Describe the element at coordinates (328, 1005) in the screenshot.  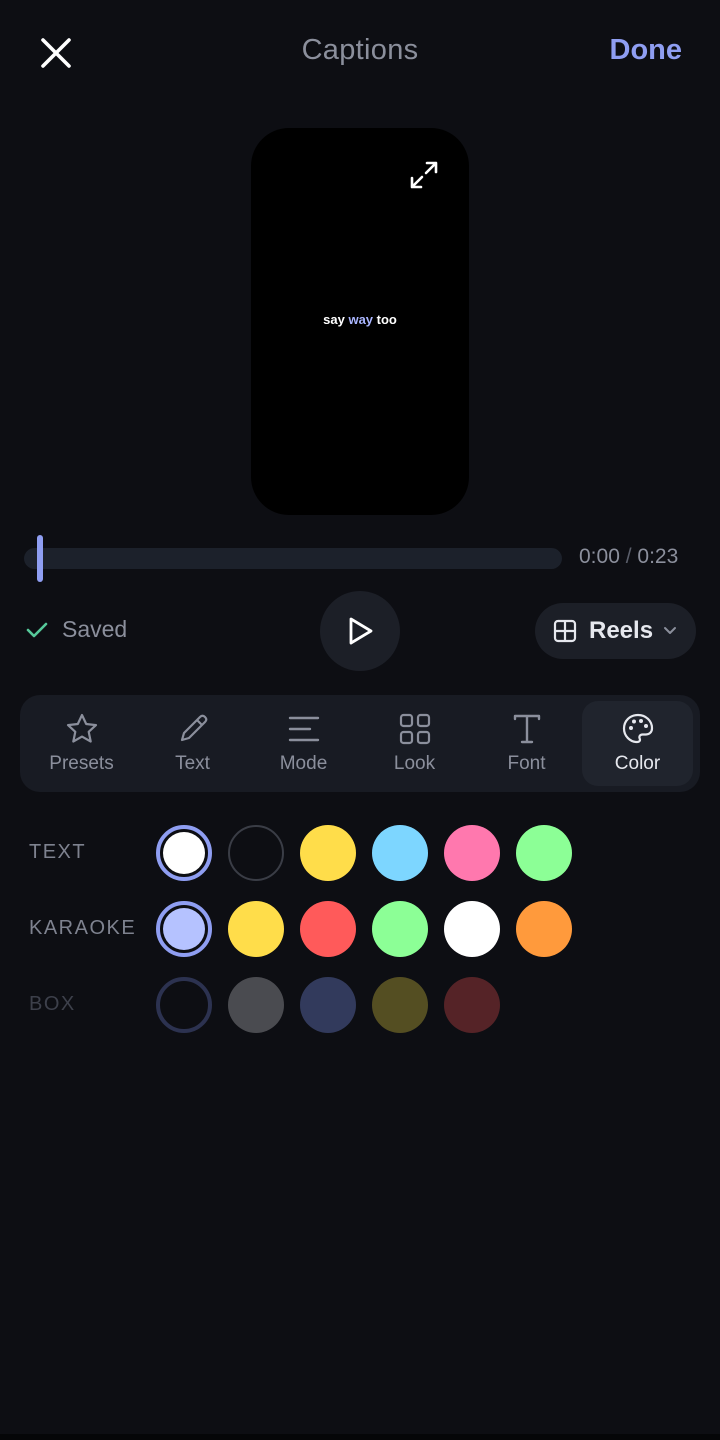
I see `box-color-swatch-navy` at that location.